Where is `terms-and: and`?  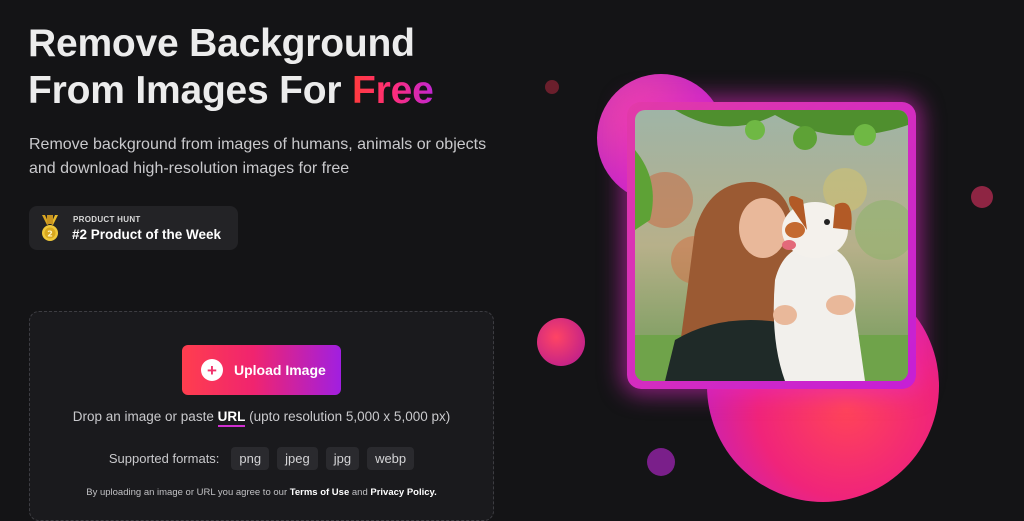 terms-and: and is located at coordinates (360, 492).